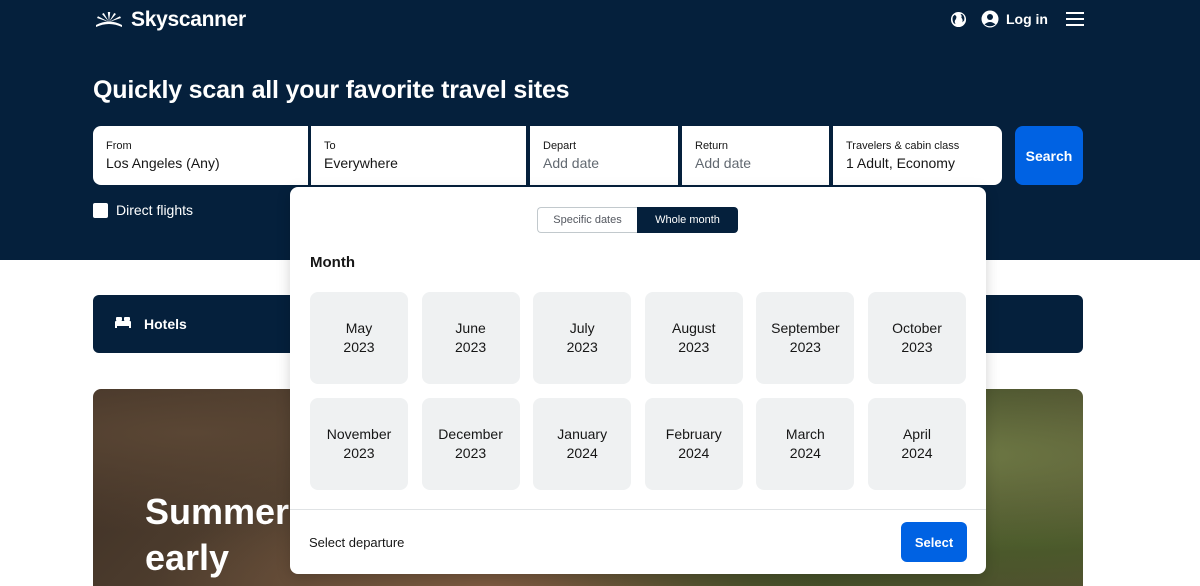 The height and width of the screenshot is (586, 1200). I want to click on bed-icon, so click(123, 324).